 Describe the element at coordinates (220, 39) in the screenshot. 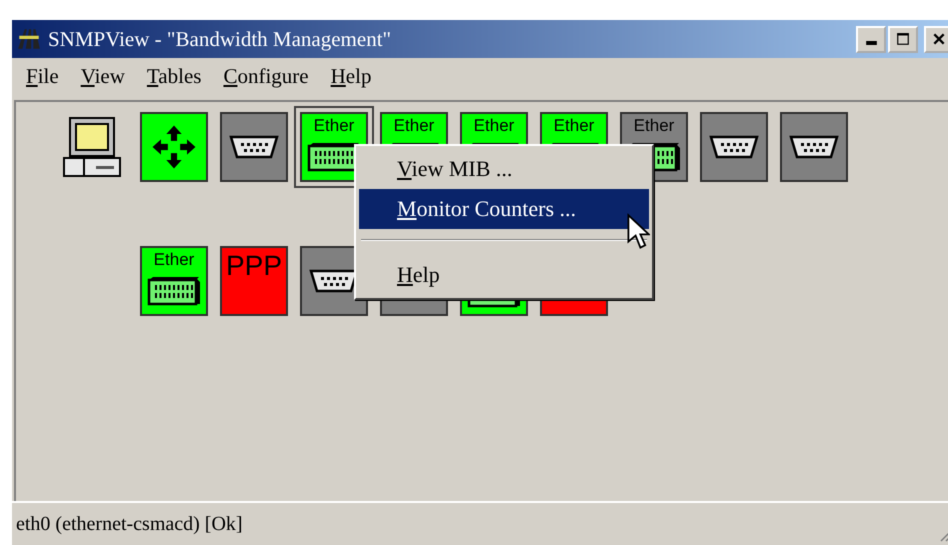

I see `window-title: SNMPView - "Bandwidth Management"` at that location.